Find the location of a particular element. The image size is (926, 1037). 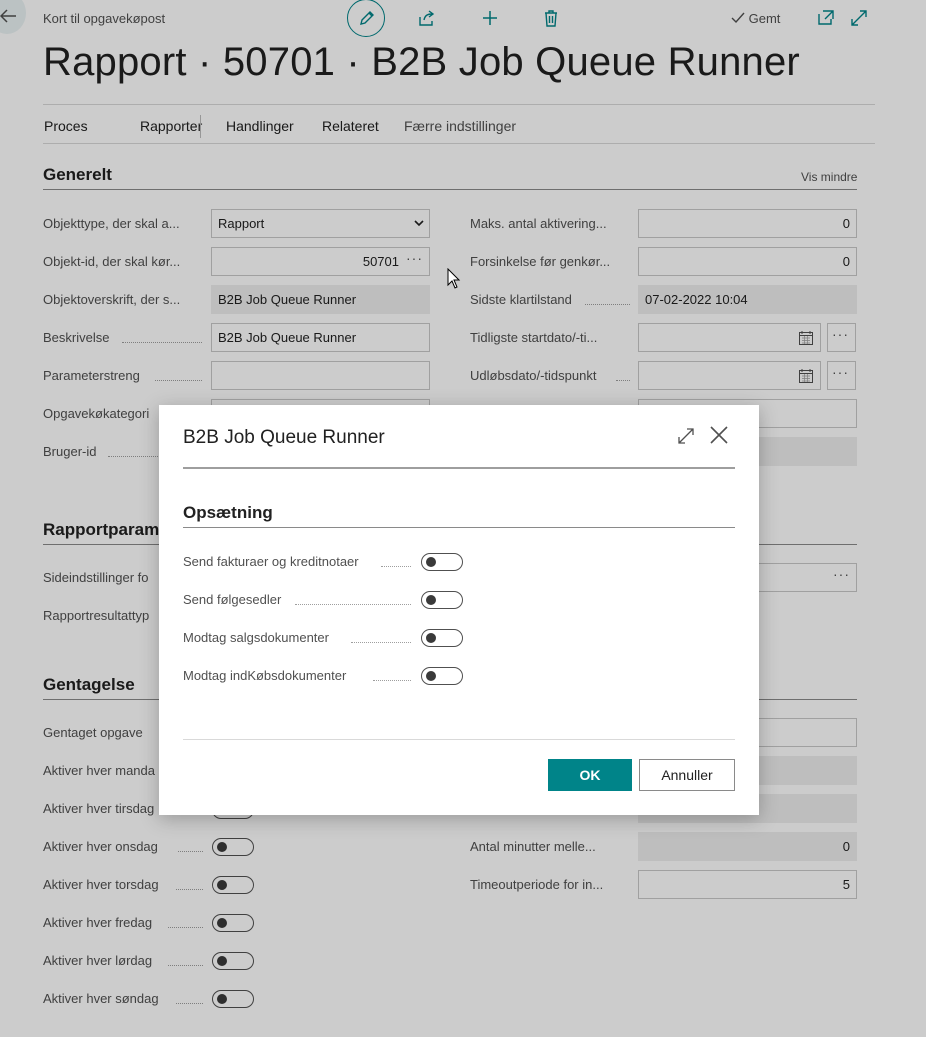

toggle-receive-purchase-docs is located at coordinates (442, 676).